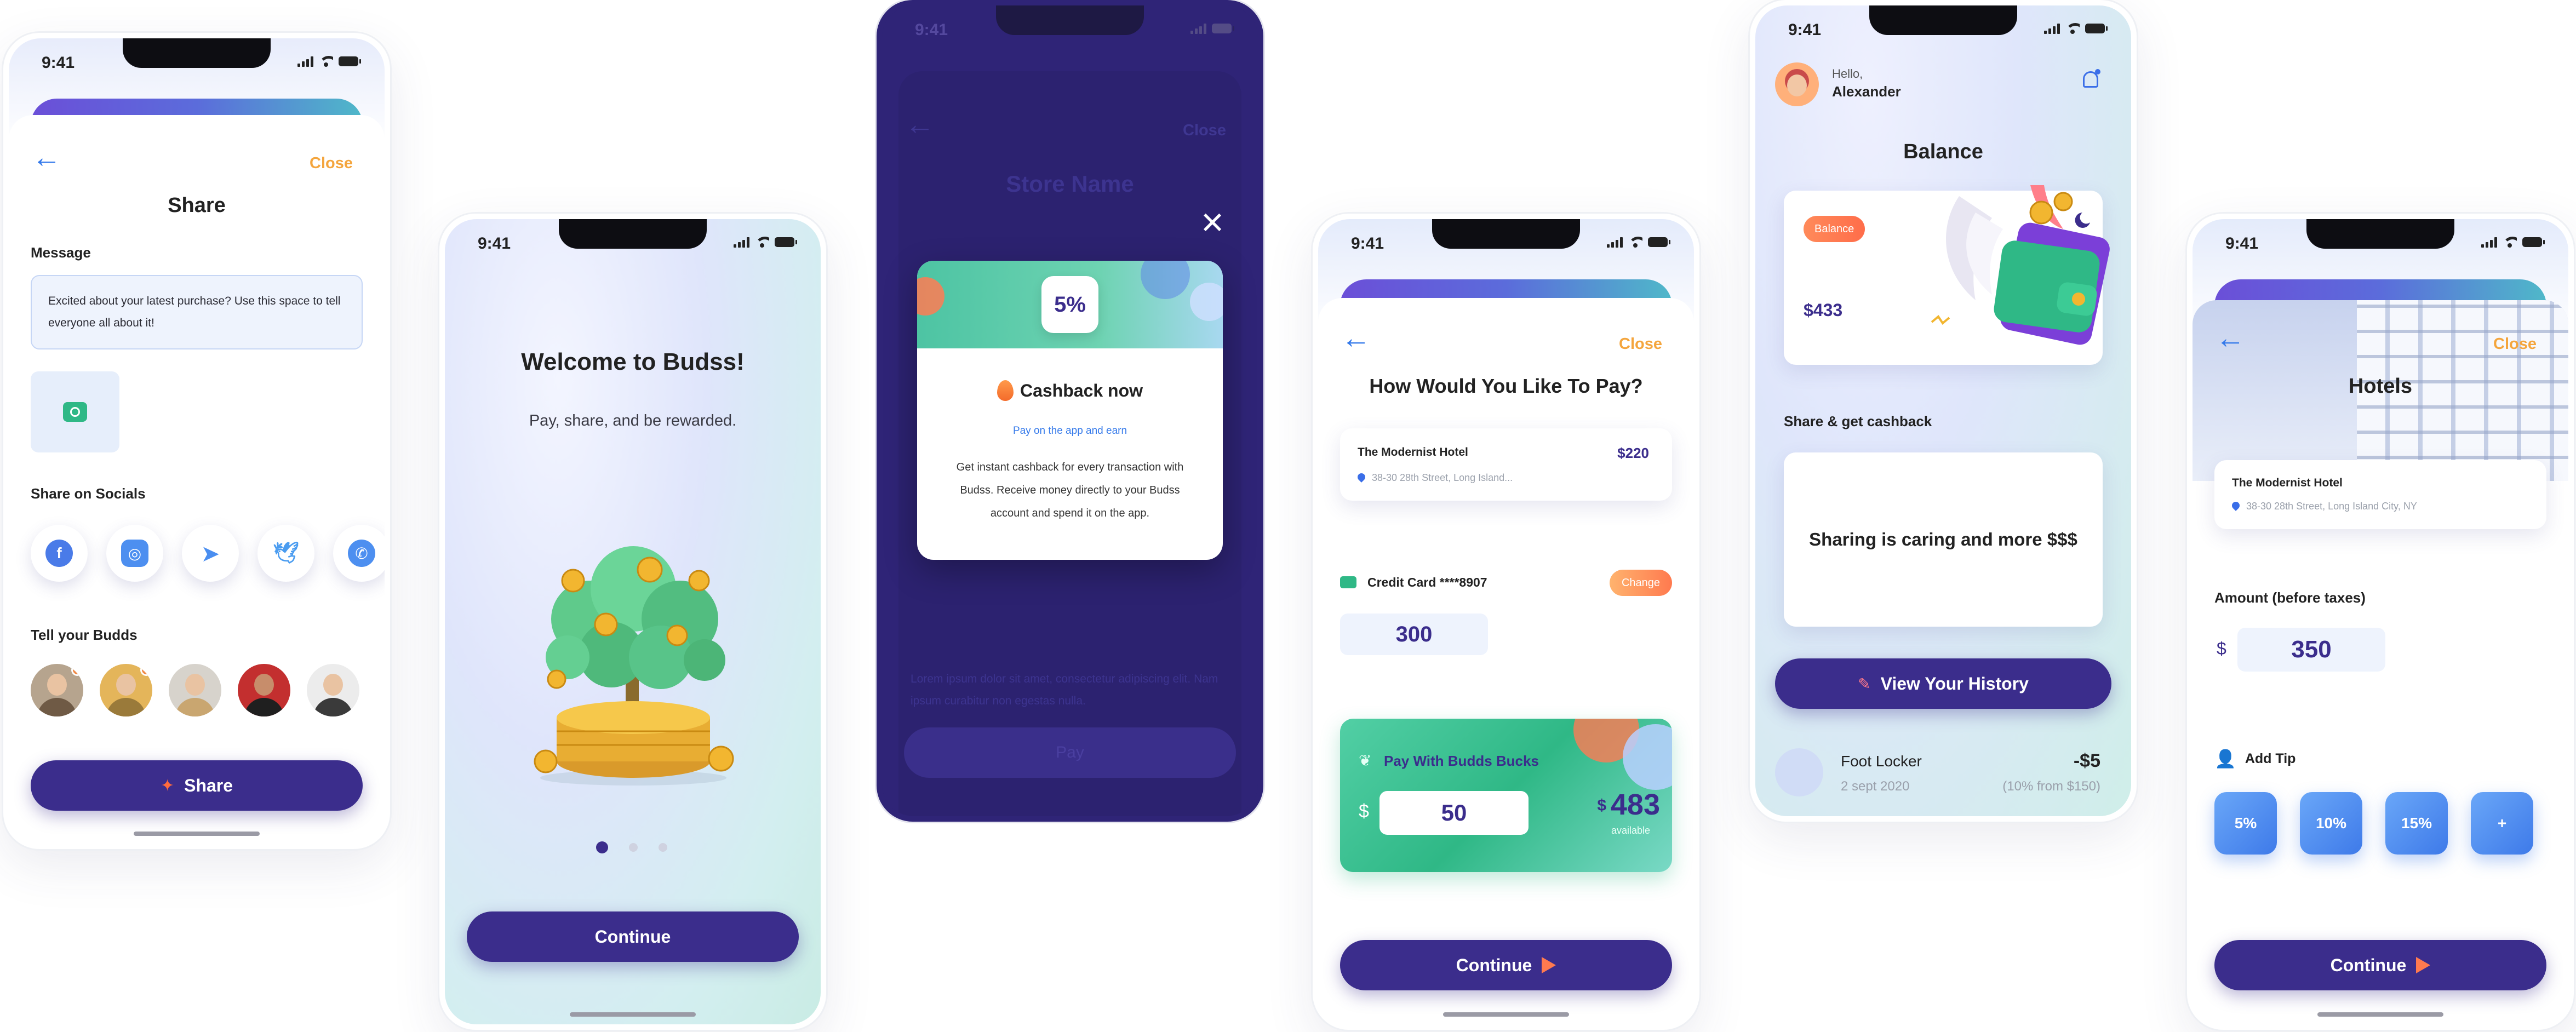 Image resolution: width=2576 pixels, height=1032 pixels. What do you see at coordinates (2510, 242) in the screenshot?
I see `wifi-icon` at bounding box center [2510, 242].